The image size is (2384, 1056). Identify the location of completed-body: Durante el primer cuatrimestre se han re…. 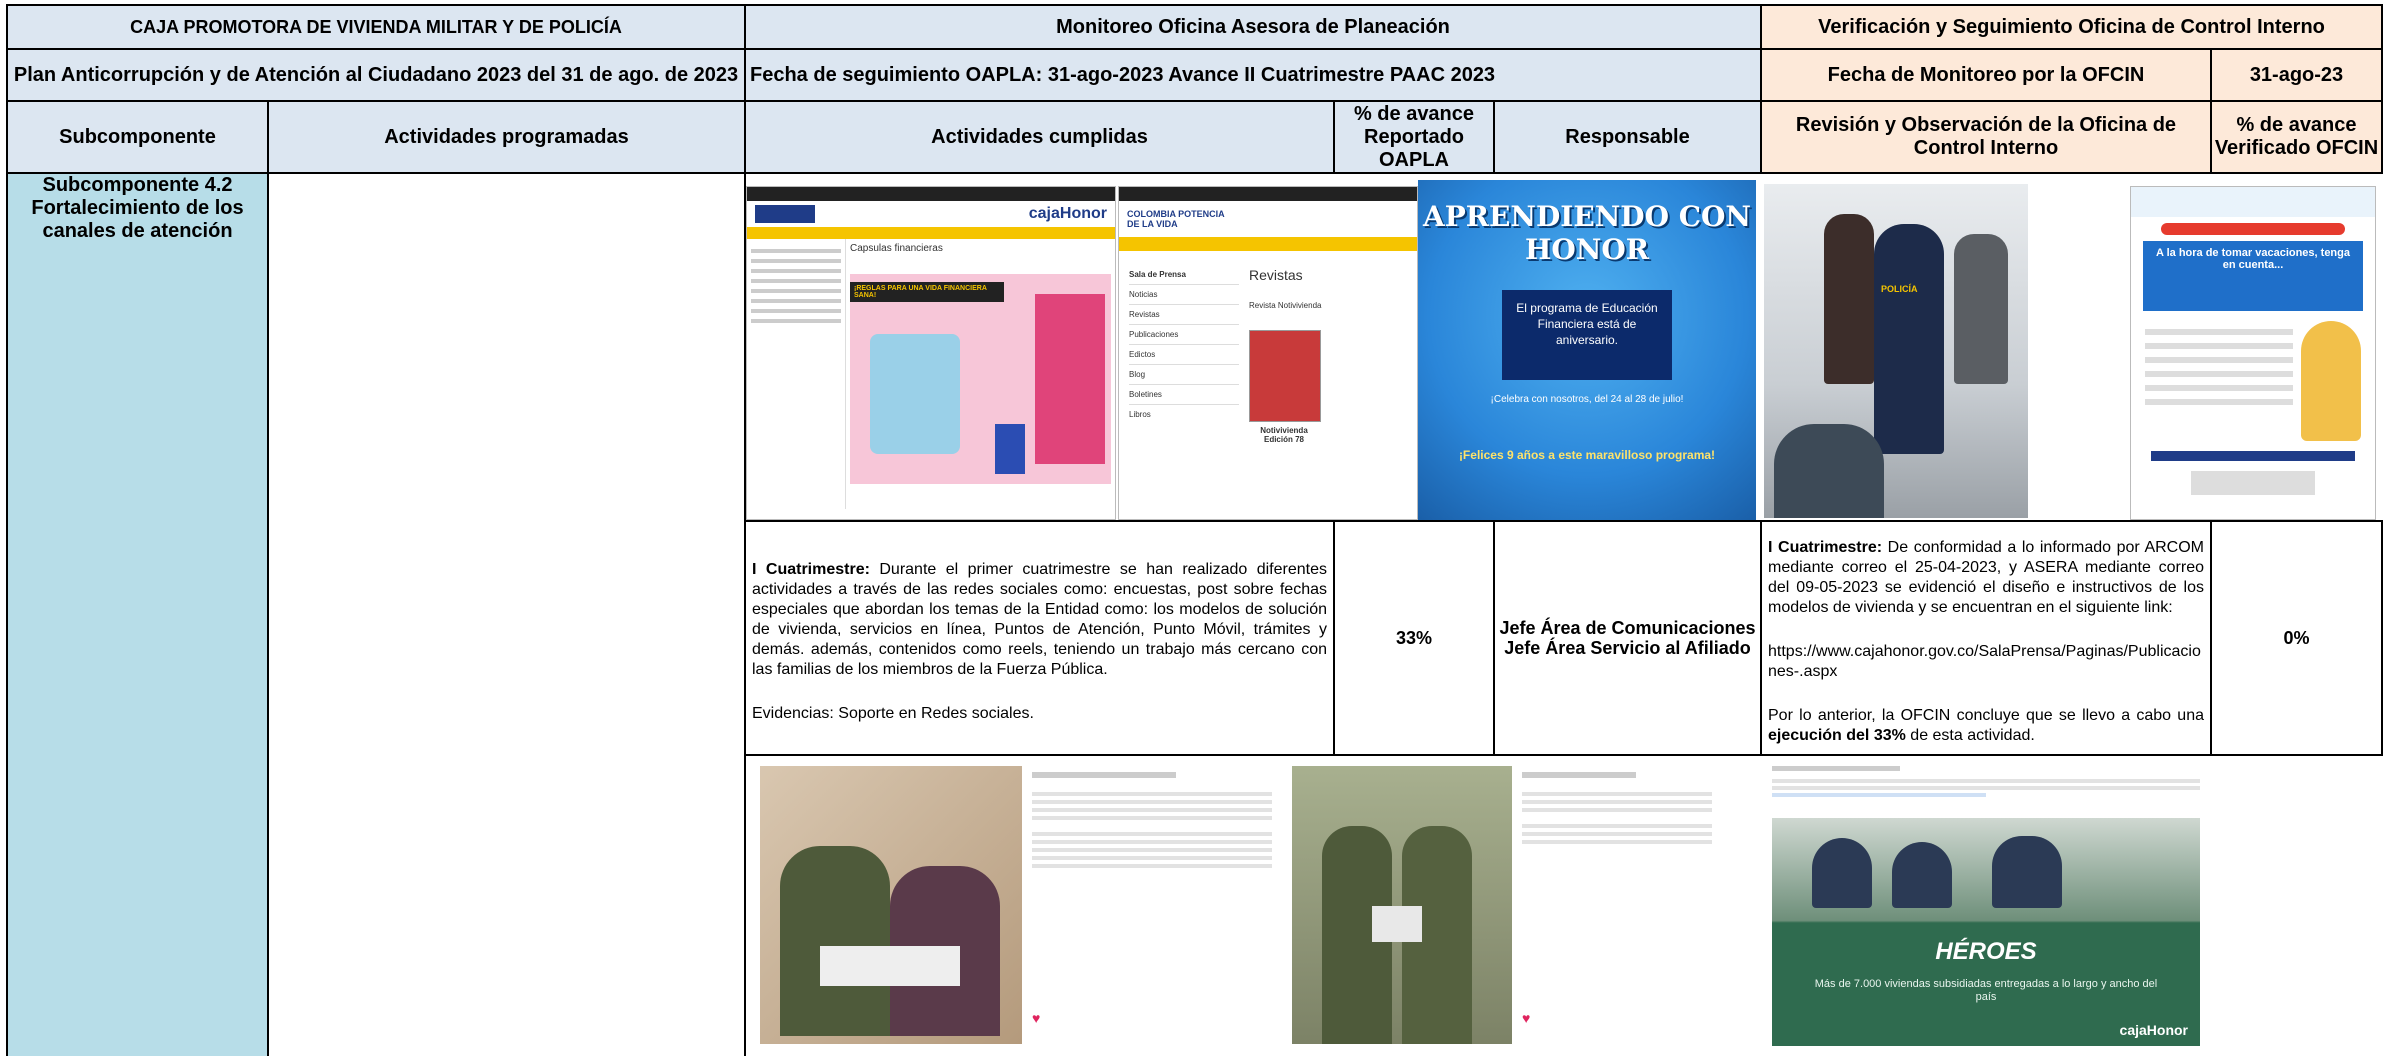
(1039, 619).